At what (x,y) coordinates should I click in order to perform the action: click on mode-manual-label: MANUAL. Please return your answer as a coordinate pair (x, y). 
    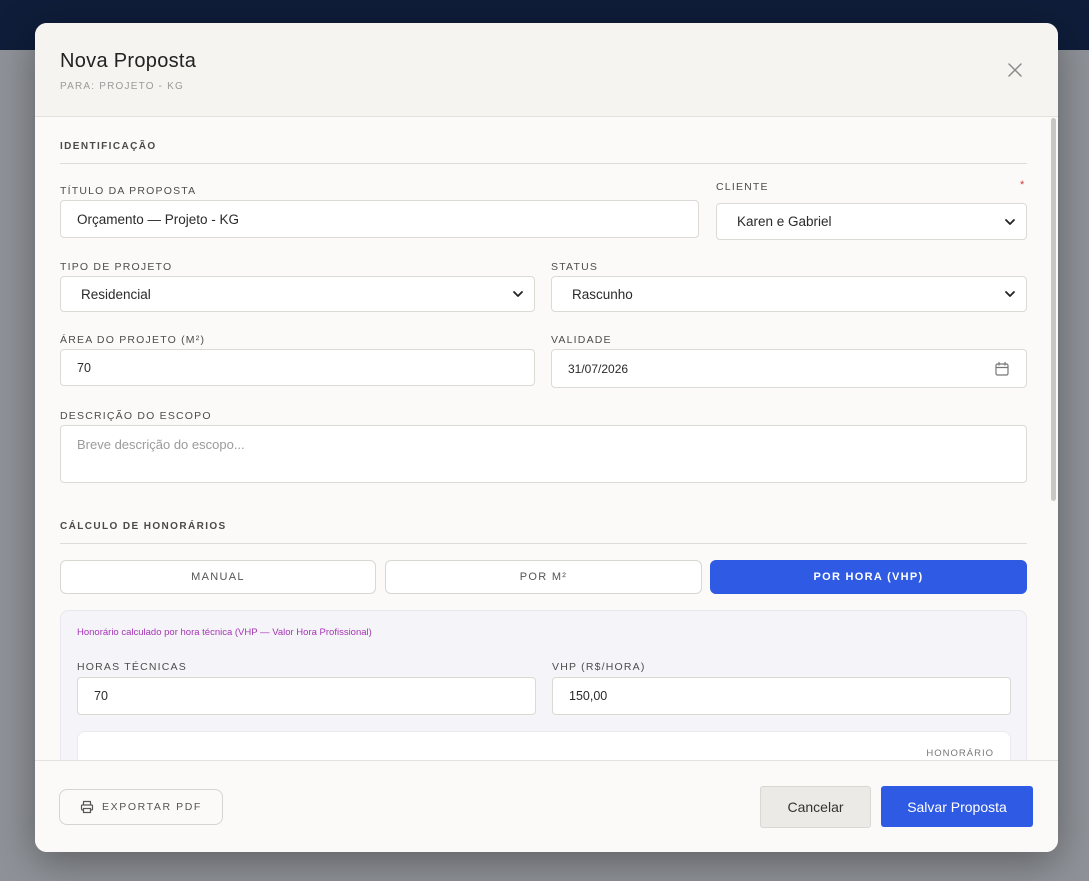
    Looking at the image, I should click on (218, 577).